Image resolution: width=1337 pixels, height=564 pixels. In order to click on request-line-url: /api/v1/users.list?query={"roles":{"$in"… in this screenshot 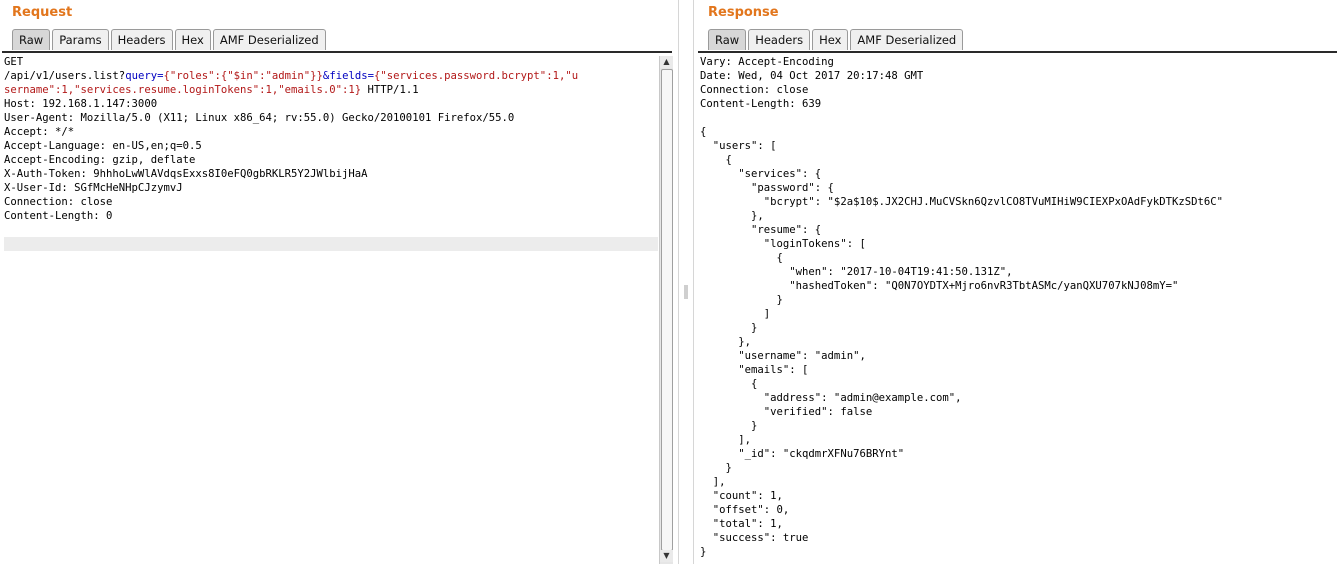, I will do `click(331, 76)`.